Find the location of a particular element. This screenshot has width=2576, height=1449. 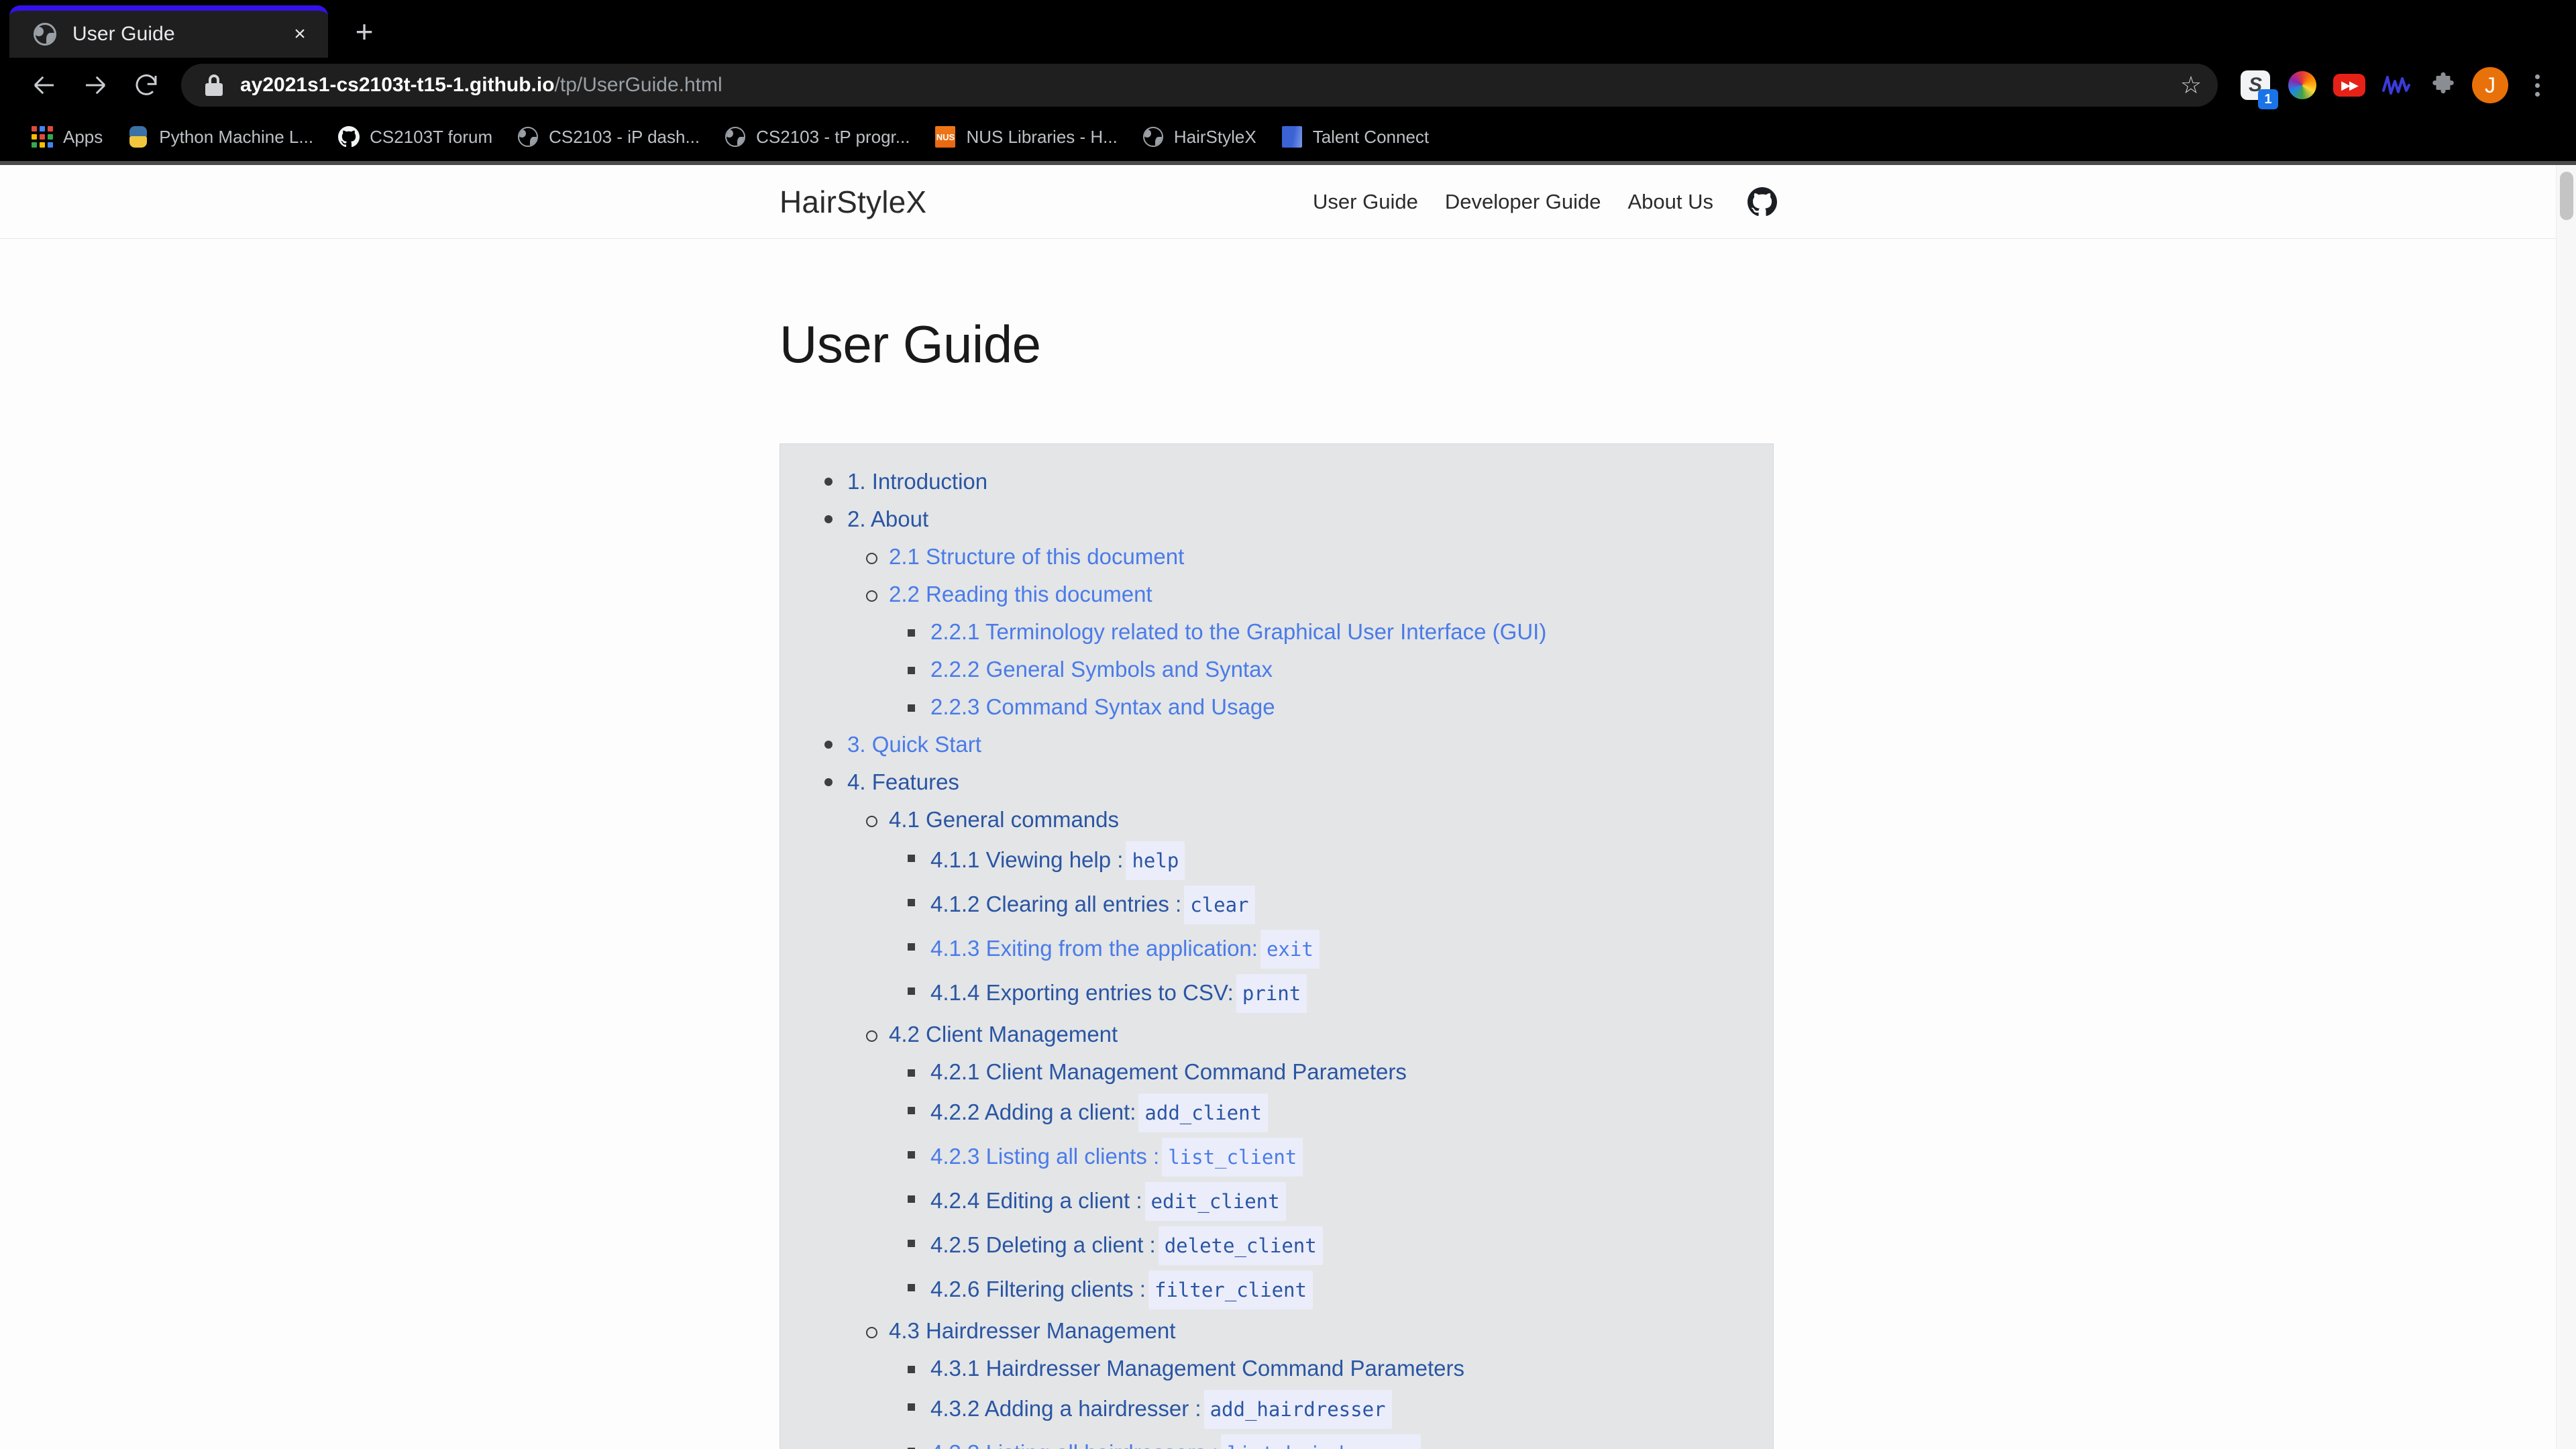

nav-link-about-us: About Us is located at coordinates (1670, 202).